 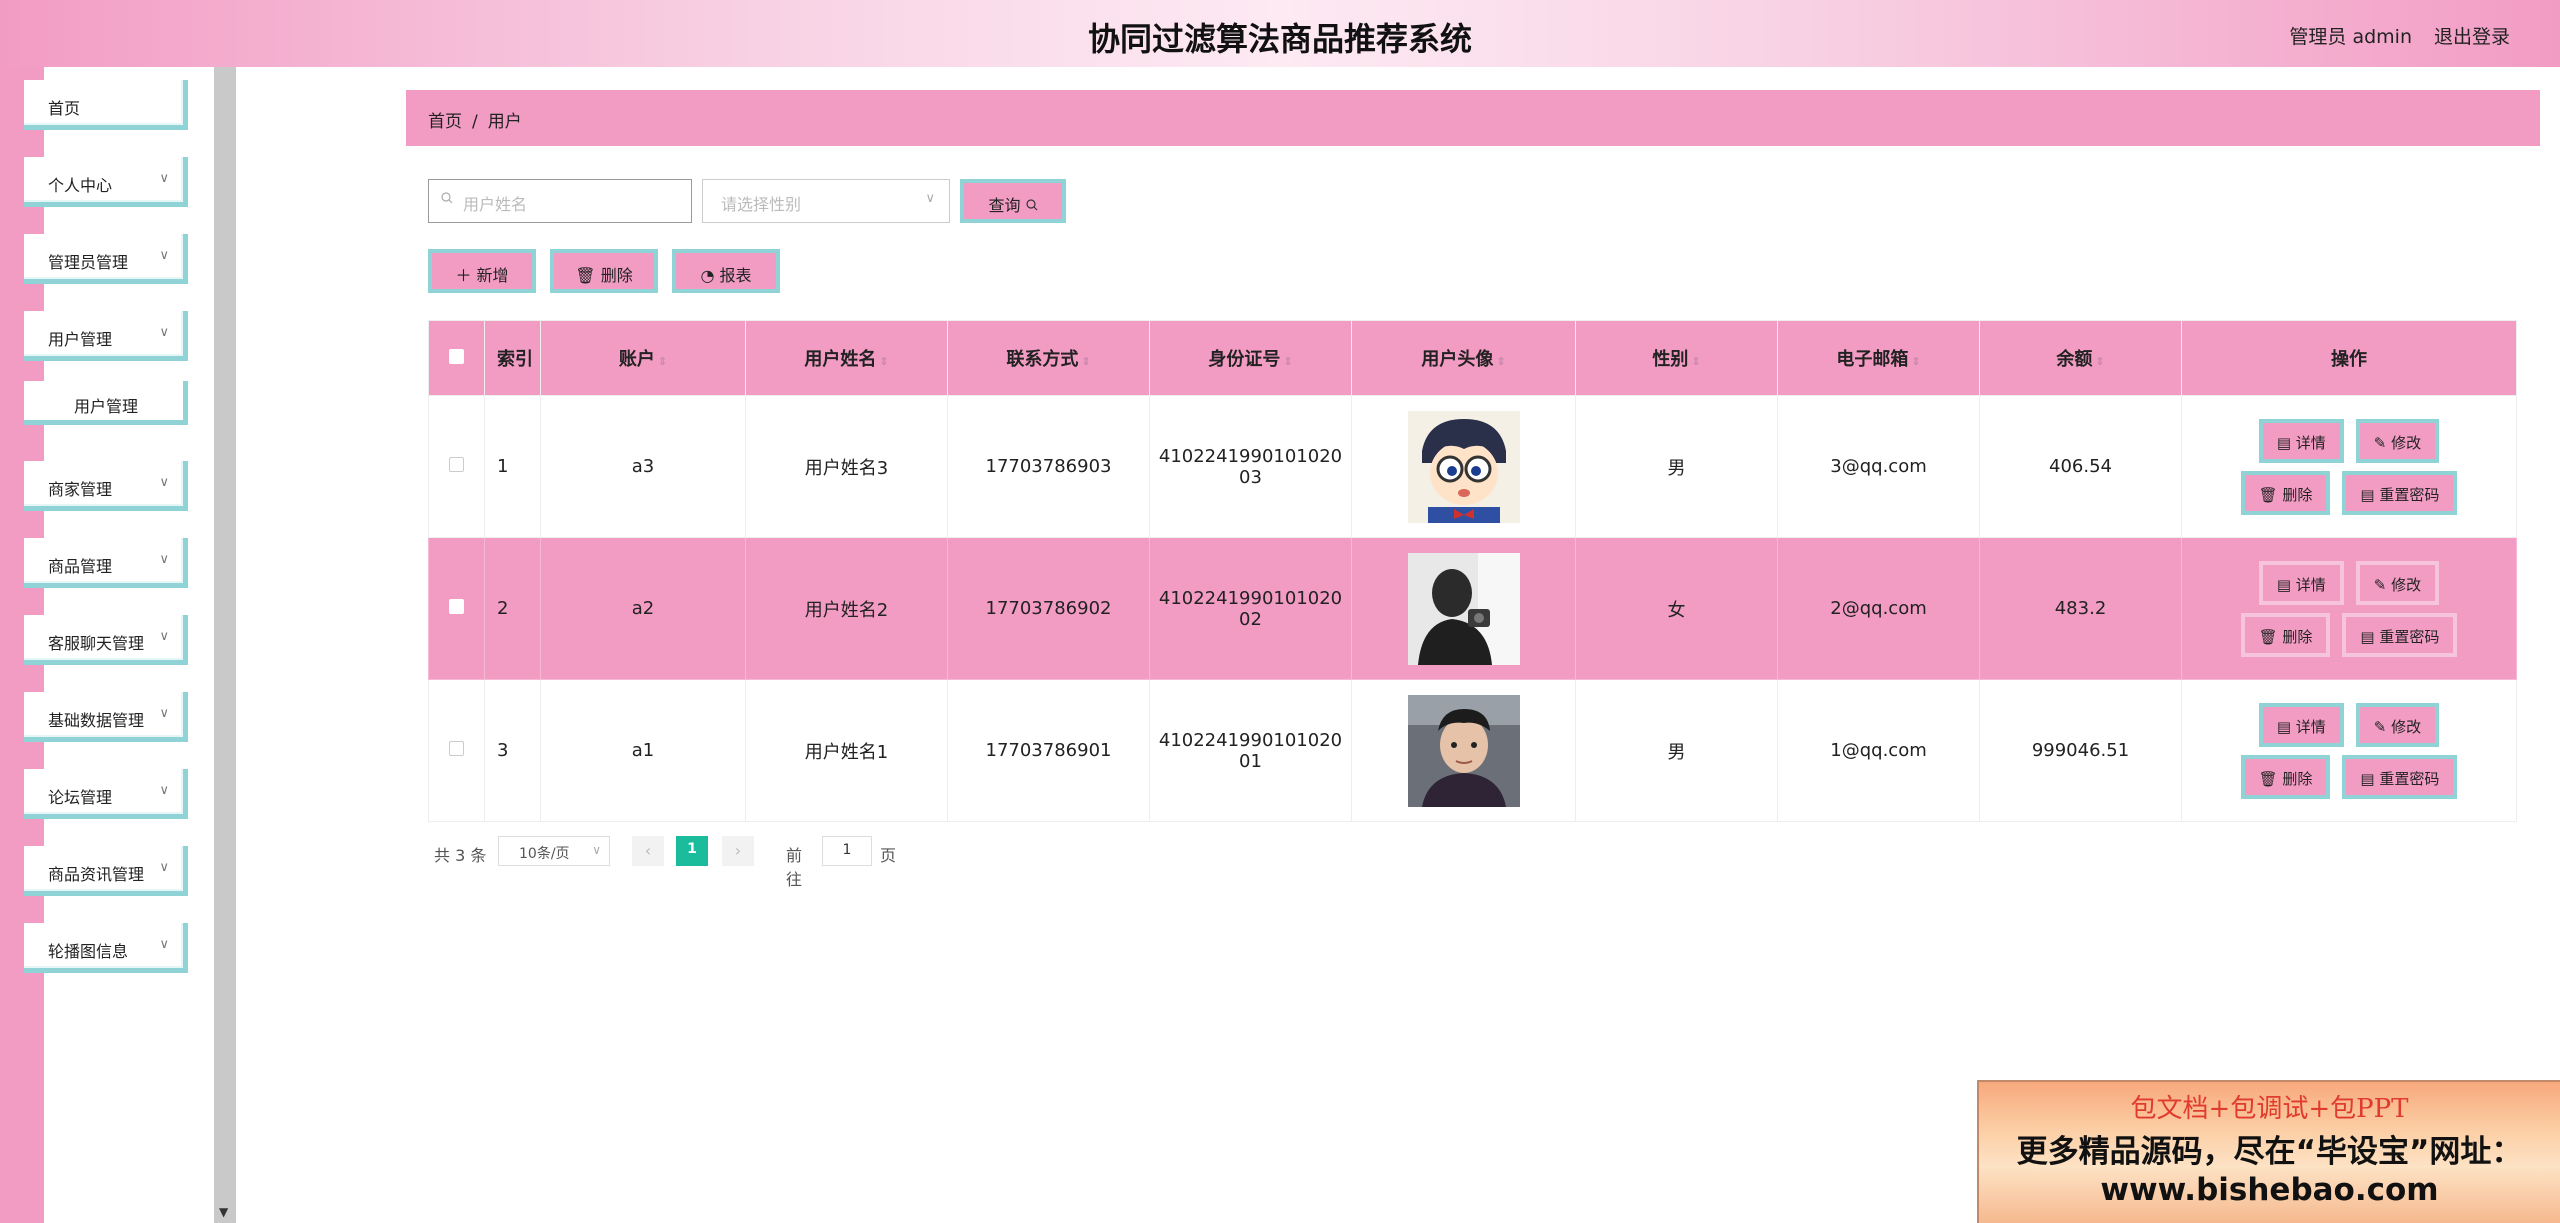 I want to click on column-header-email: 电子邮箱 ⇕, so click(x=1878, y=358).